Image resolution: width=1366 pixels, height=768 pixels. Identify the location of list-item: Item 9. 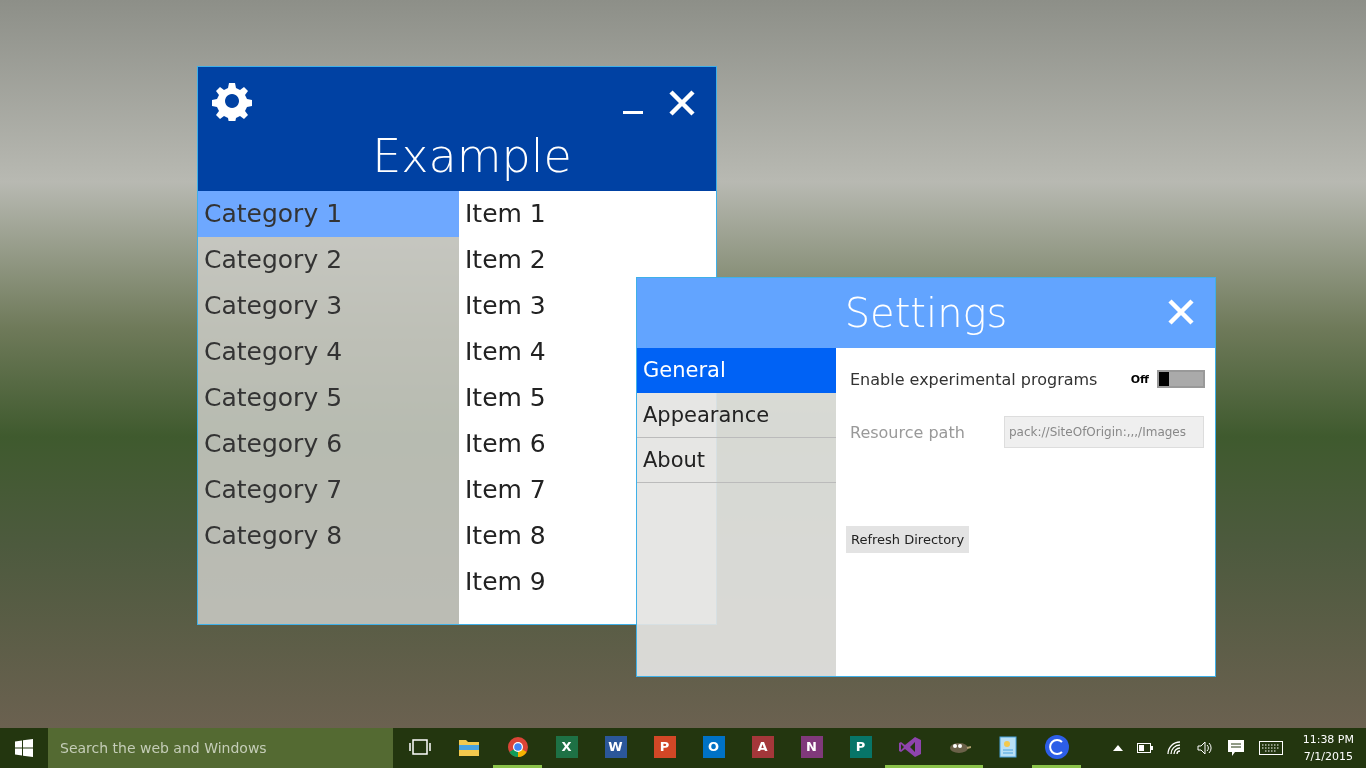
(502, 582).